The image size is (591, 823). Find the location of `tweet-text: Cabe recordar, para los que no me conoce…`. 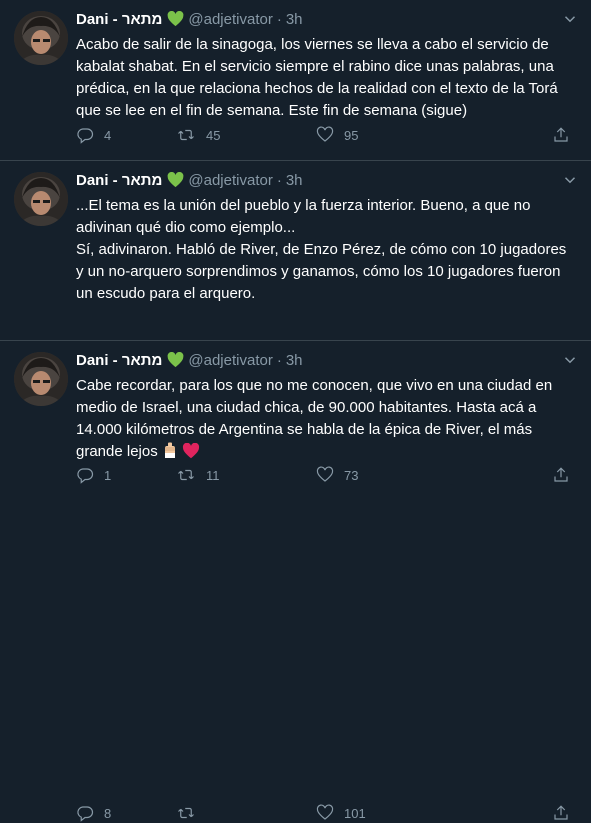

tweet-text: Cabe recordar, para los que no me conoce… is located at coordinates (326, 420).